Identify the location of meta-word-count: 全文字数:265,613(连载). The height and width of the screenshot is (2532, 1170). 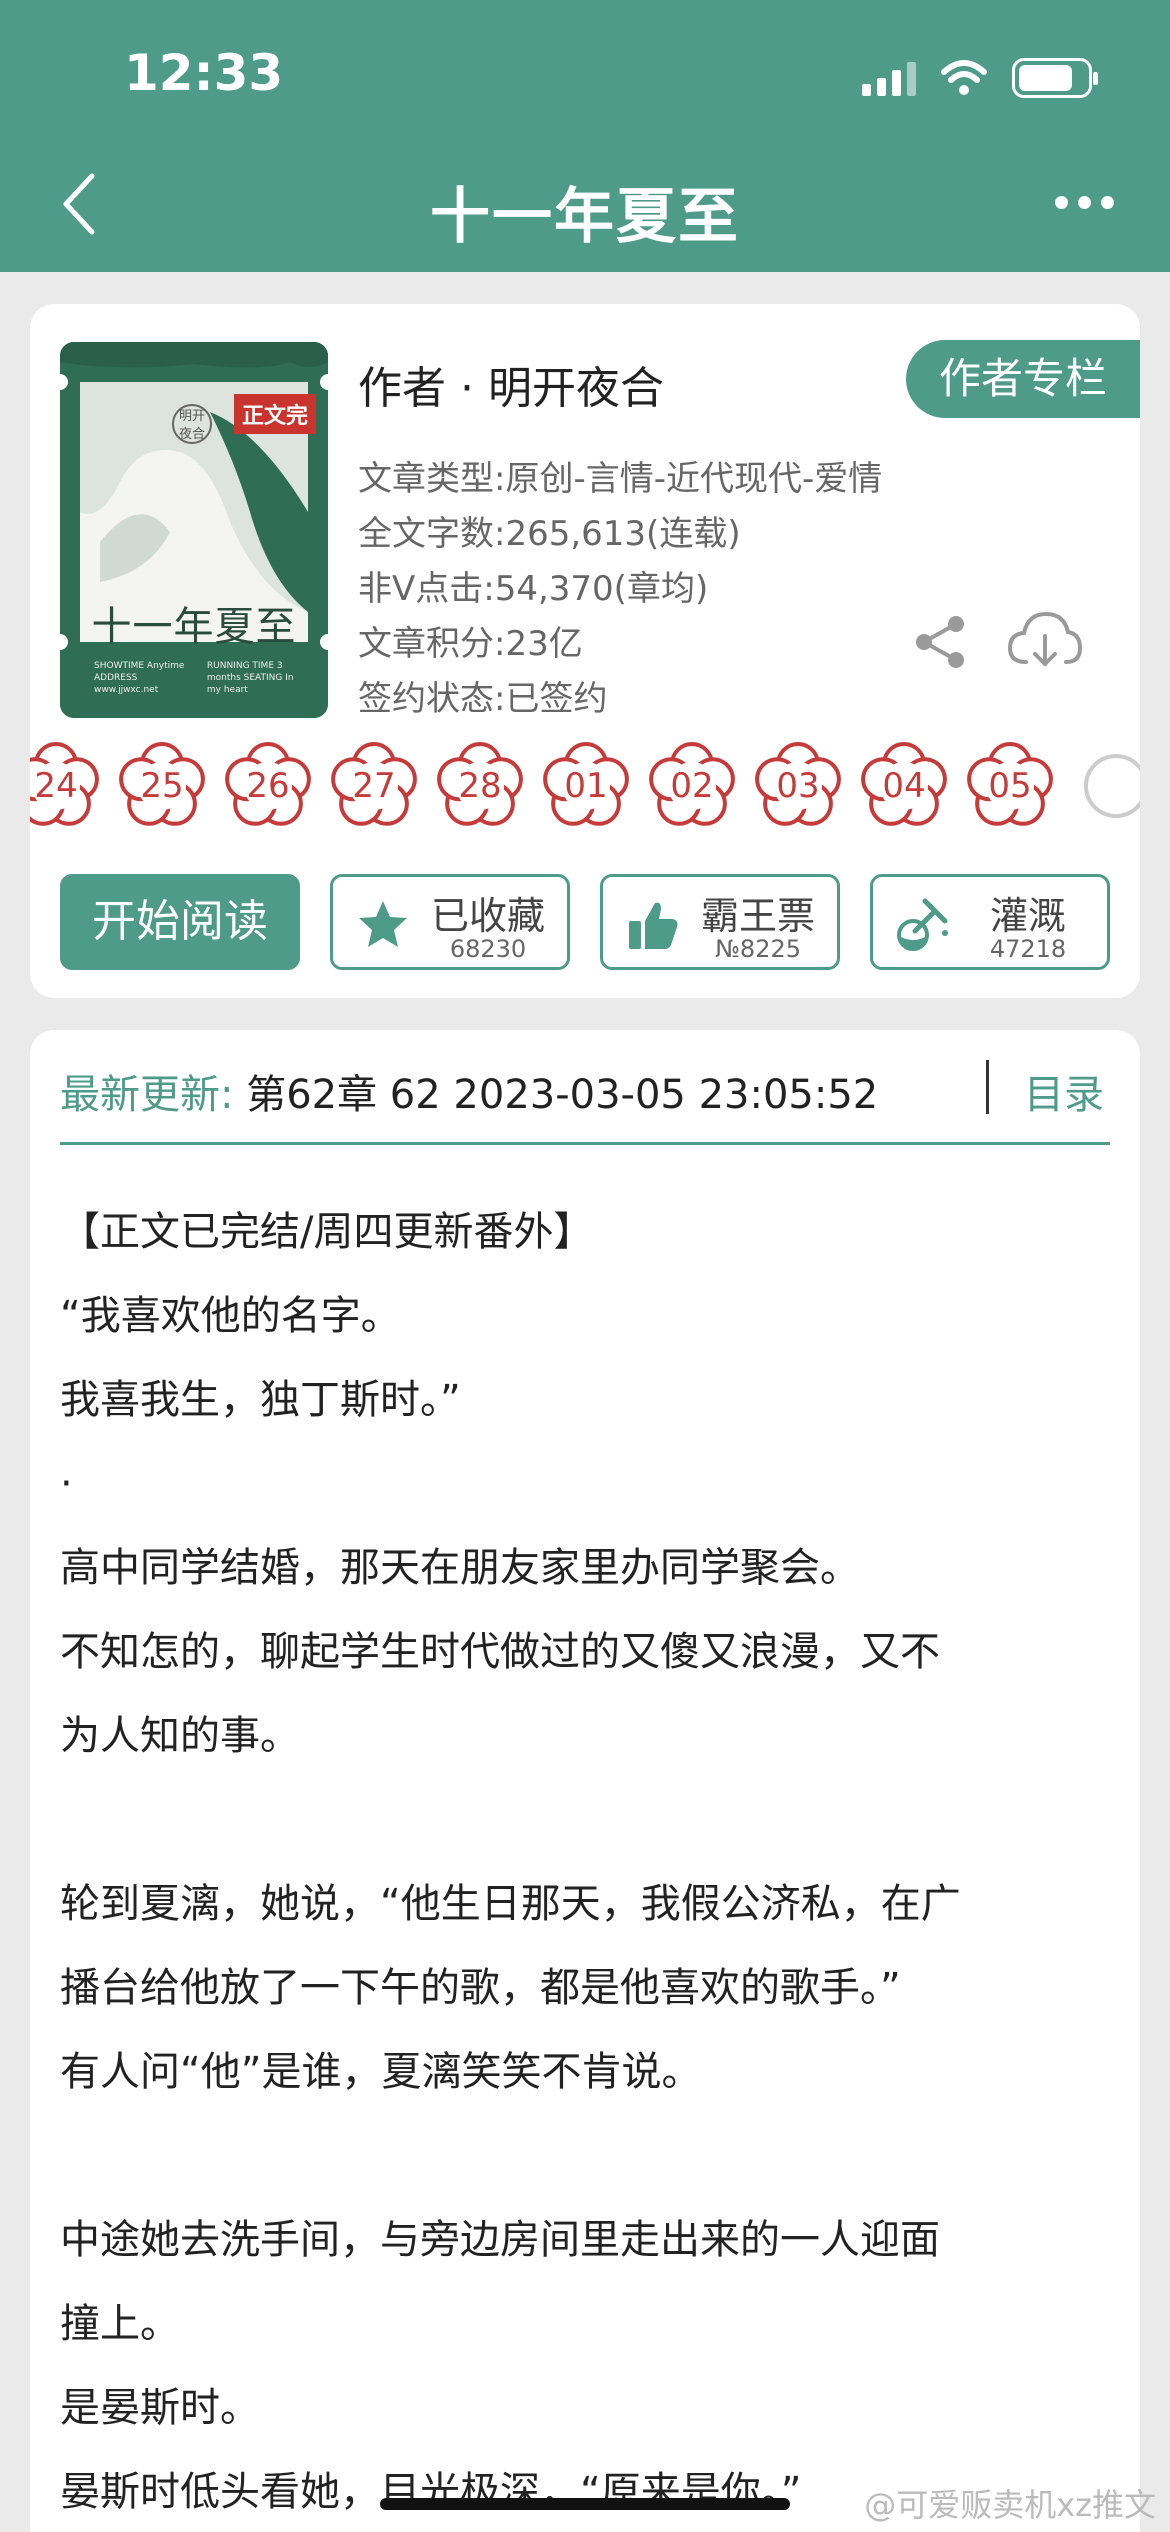
(549, 534).